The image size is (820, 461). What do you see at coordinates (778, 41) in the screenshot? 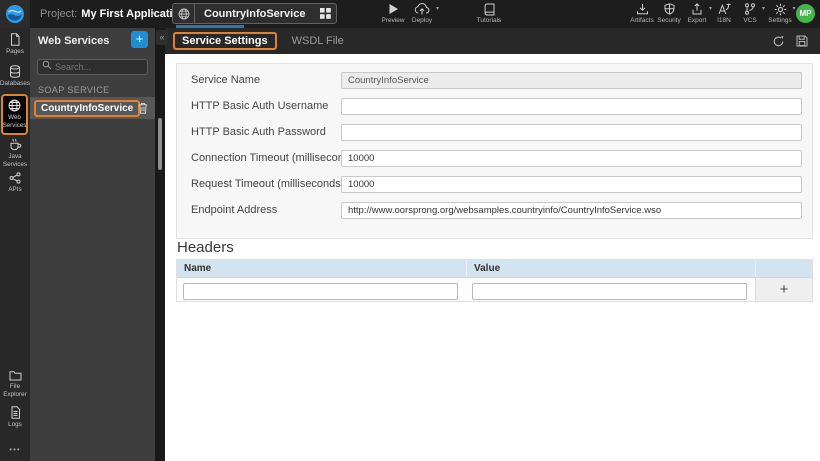
I see `refresh-icon` at bounding box center [778, 41].